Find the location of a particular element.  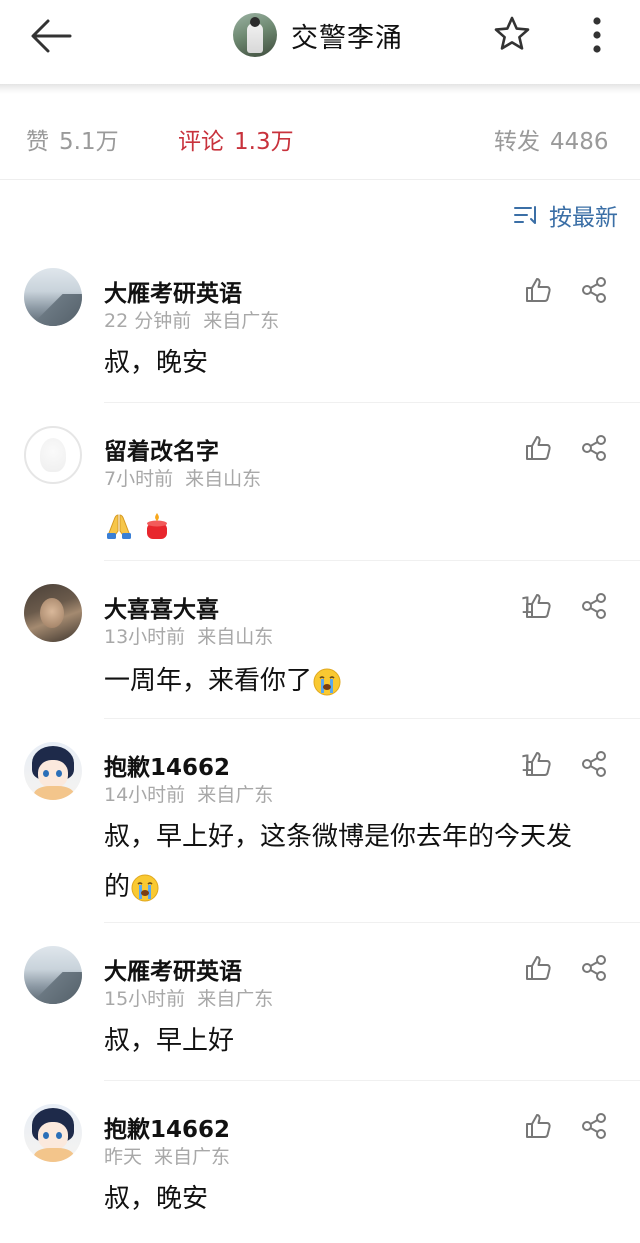

candle-emoji is located at coordinates (157, 525).